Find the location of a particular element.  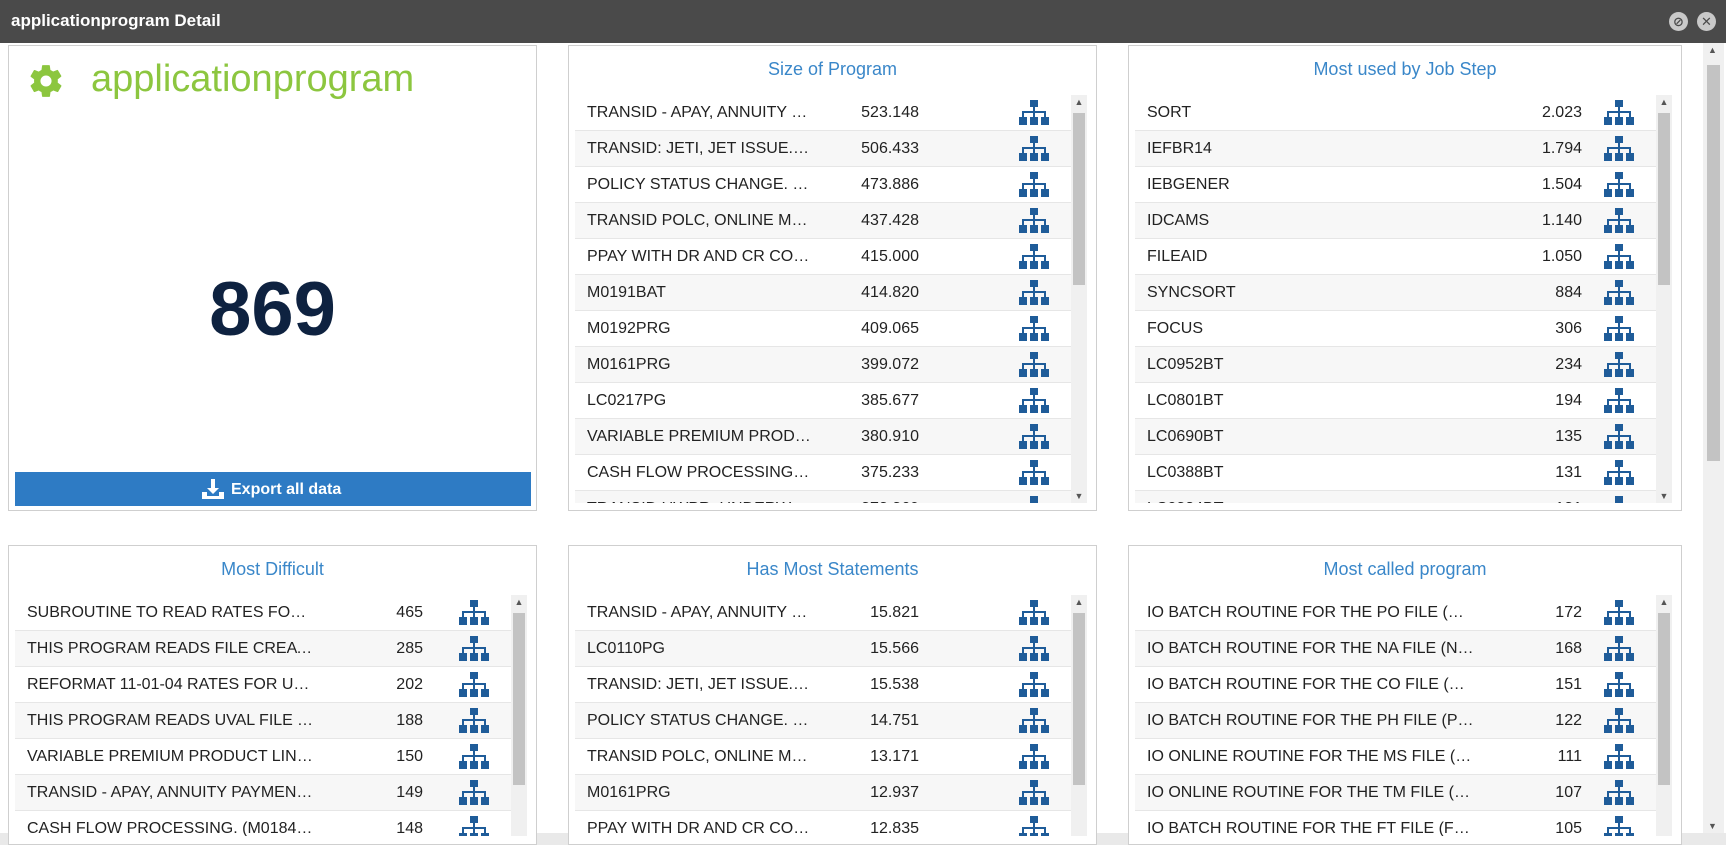

list-item: LC0217PG 385.677 is located at coordinates (823, 401).